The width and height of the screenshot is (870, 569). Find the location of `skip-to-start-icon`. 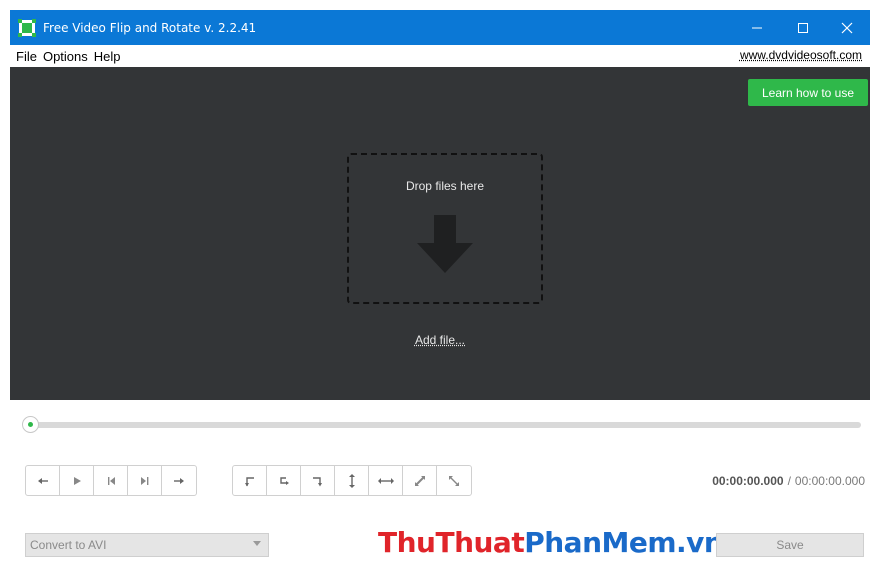

skip-to-start-icon is located at coordinates (111, 480).